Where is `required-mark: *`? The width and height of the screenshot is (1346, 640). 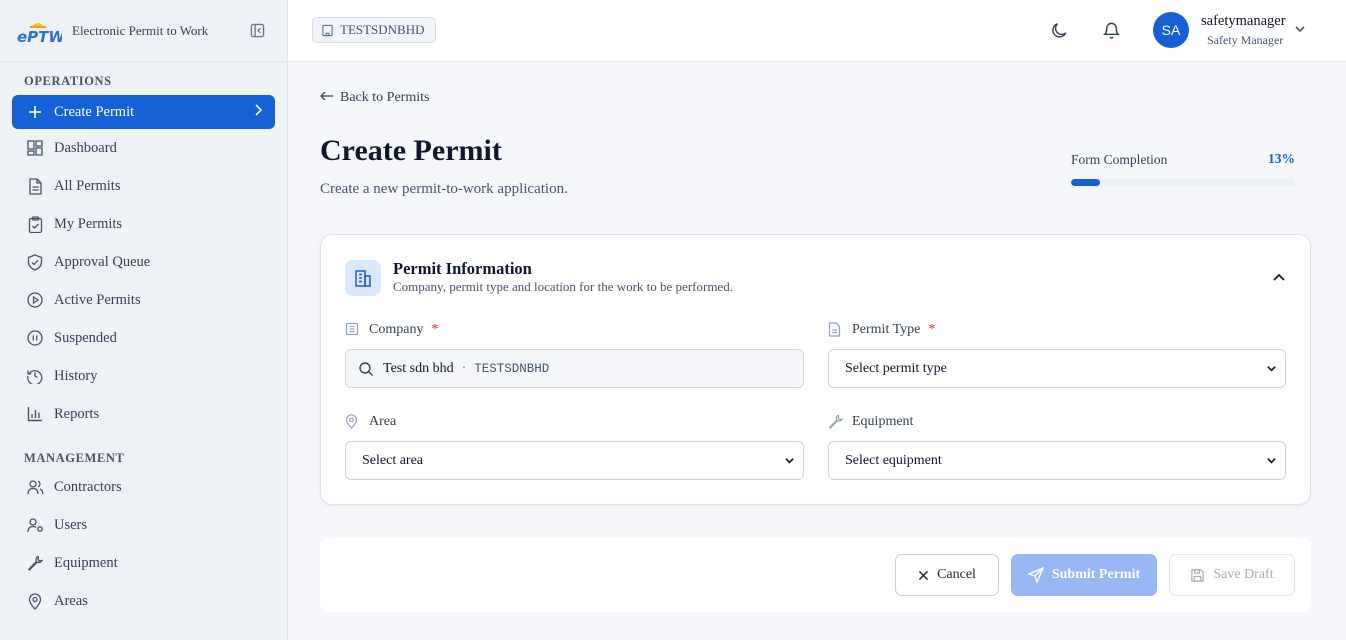
required-mark: * is located at coordinates (435, 329).